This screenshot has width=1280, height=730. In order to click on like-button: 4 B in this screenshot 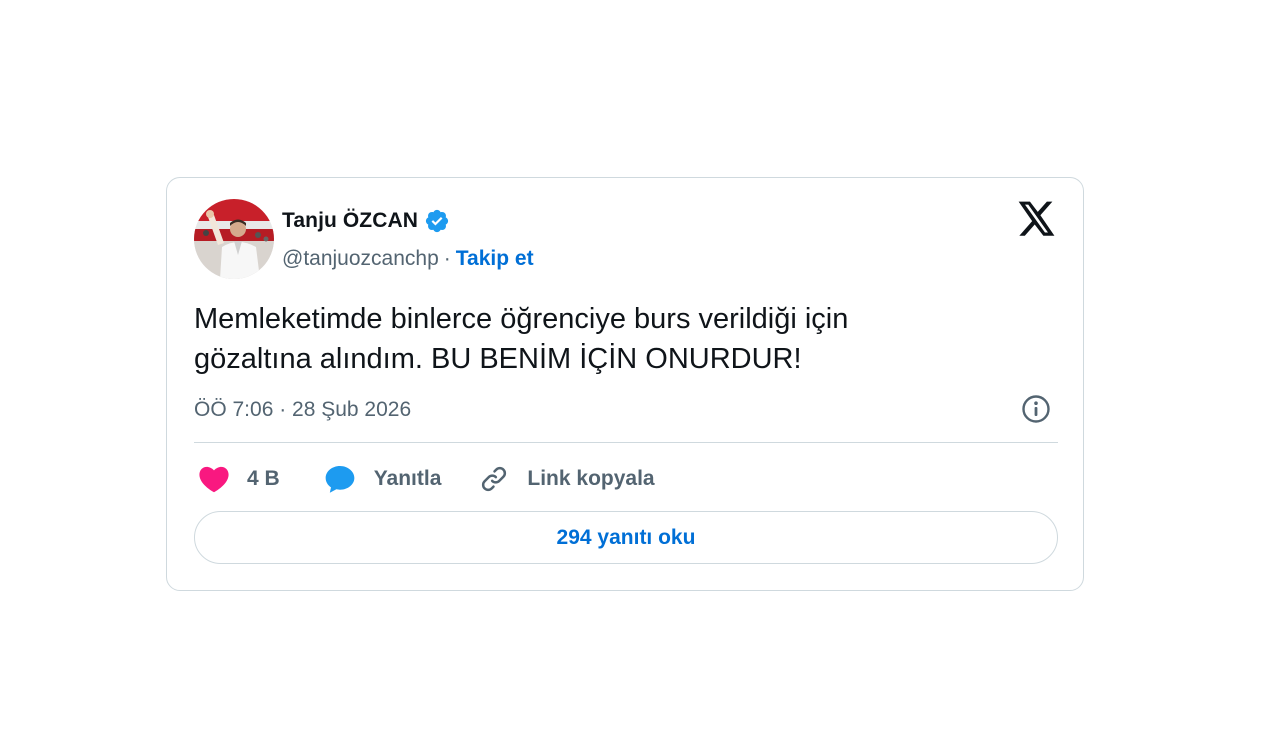, I will do `click(239, 479)`.